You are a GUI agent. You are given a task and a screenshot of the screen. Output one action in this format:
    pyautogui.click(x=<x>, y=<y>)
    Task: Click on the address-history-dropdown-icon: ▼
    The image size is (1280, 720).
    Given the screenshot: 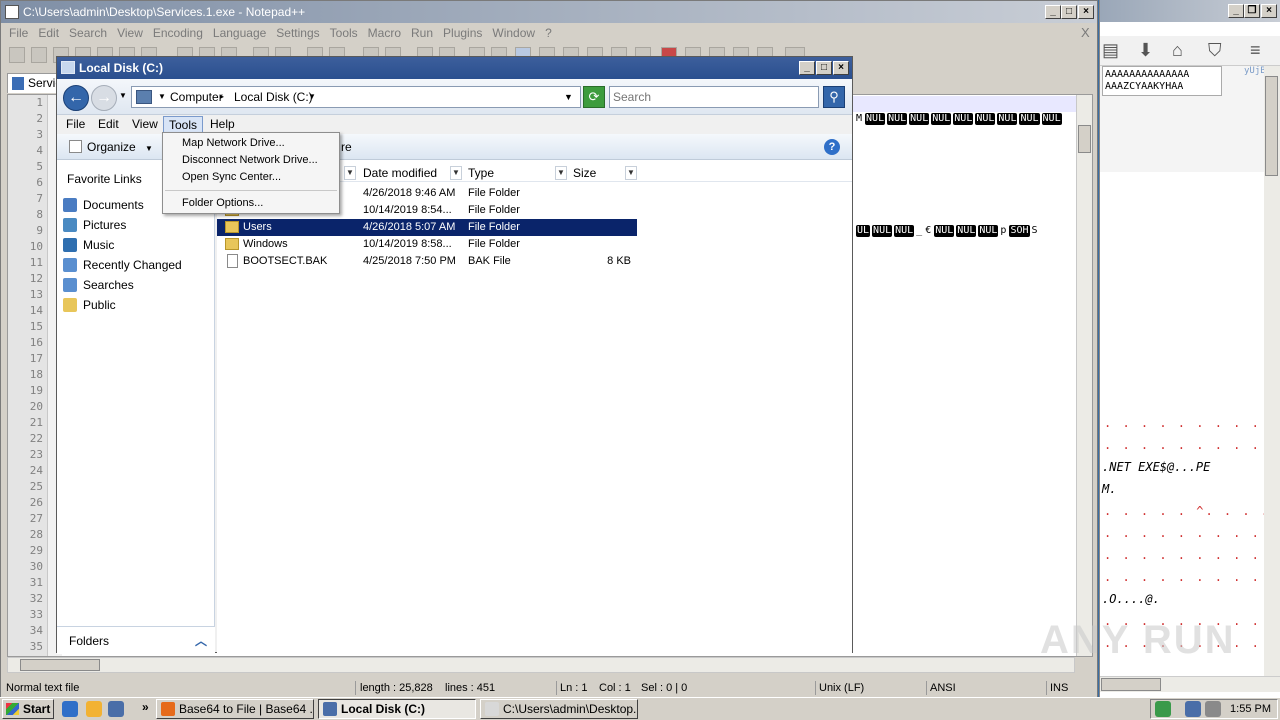 What is the action you would take?
    pyautogui.click(x=568, y=97)
    